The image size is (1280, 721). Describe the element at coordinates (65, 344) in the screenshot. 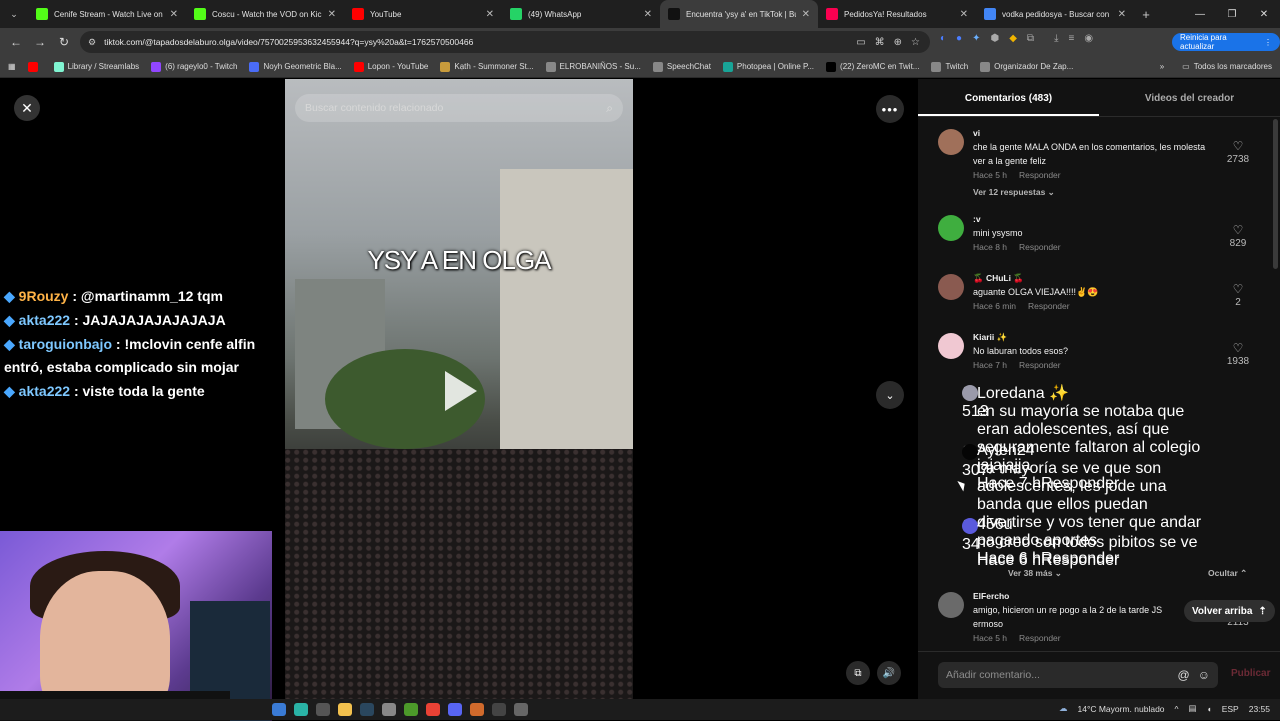

I see `chat-username: taroguionbajo` at that location.